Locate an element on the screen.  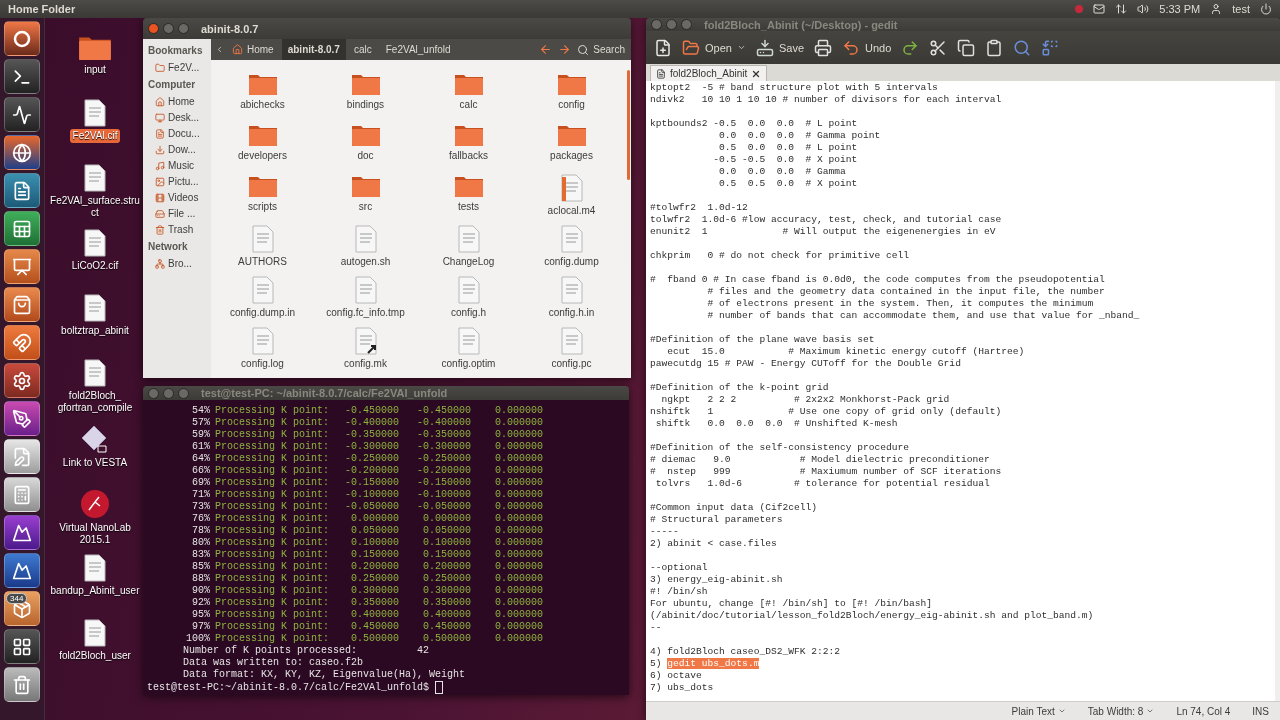
file-name: ChangeLog is located at coordinates (468, 261).